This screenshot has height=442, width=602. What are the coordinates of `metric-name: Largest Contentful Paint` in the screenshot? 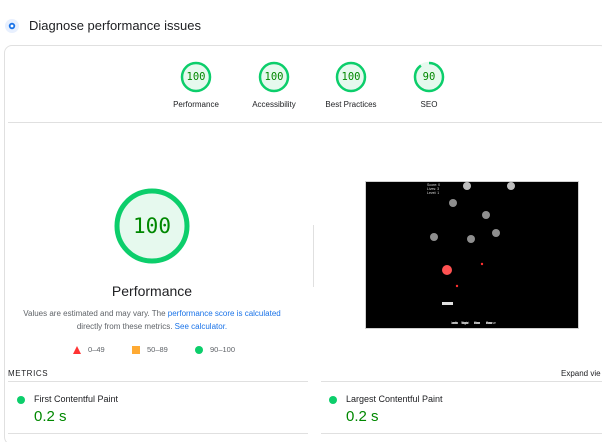 It's located at (394, 399).